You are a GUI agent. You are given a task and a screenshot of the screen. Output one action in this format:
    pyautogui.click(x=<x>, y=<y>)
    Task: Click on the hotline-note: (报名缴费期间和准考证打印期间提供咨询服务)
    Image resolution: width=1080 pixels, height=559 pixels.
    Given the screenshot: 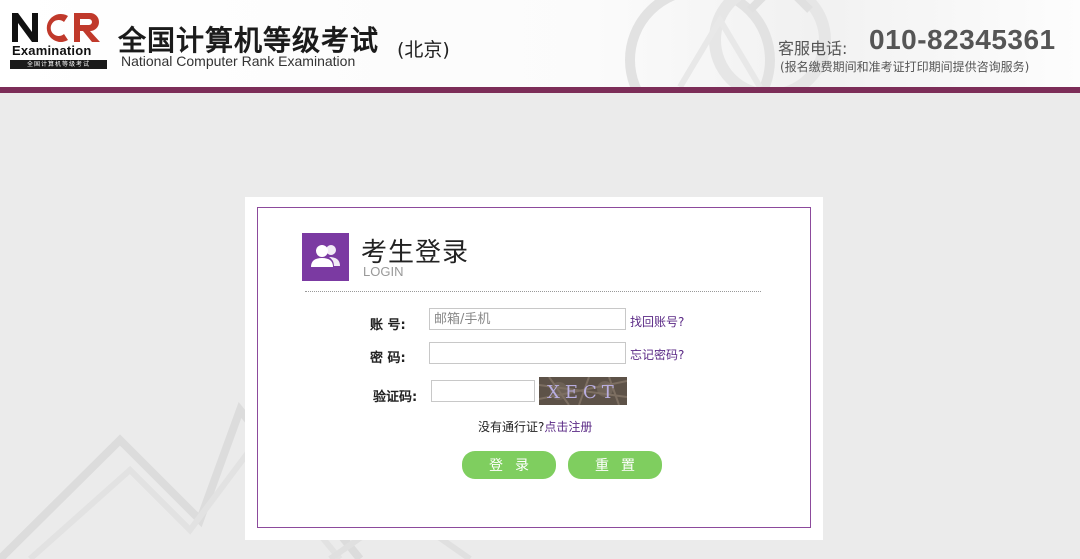 What is the action you would take?
    pyautogui.click(x=905, y=67)
    